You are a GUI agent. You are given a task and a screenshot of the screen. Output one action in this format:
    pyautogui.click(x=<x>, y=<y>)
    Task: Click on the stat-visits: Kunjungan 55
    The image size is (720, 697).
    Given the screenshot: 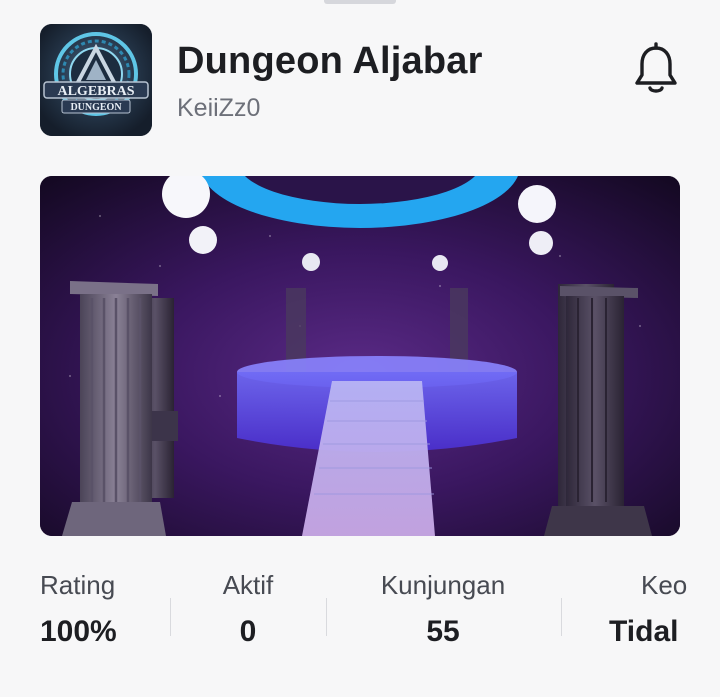 What is the action you would take?
    pyautogui.click(x=443, y=609)
    